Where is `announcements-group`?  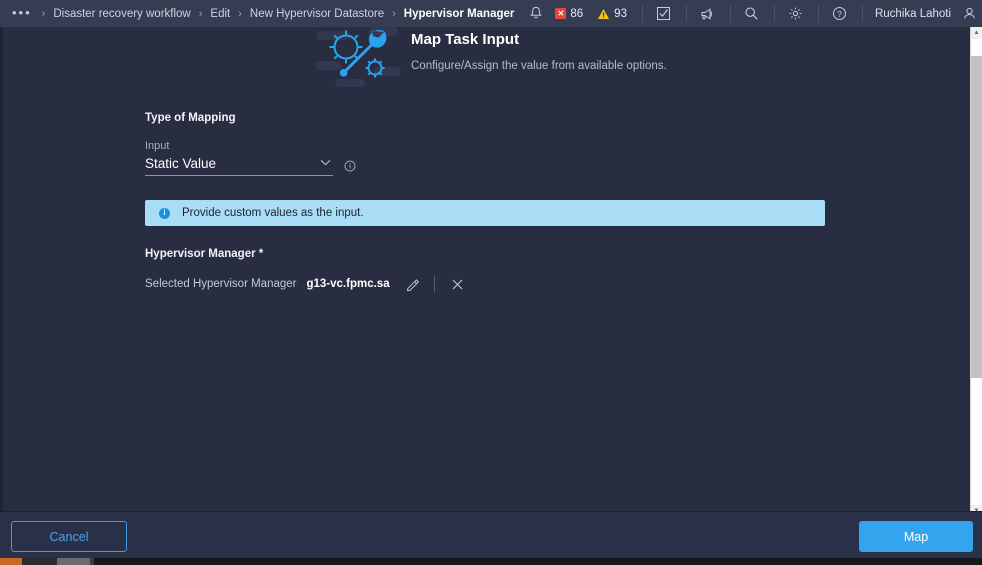 announcements-group is located at coordinates (707, 13).